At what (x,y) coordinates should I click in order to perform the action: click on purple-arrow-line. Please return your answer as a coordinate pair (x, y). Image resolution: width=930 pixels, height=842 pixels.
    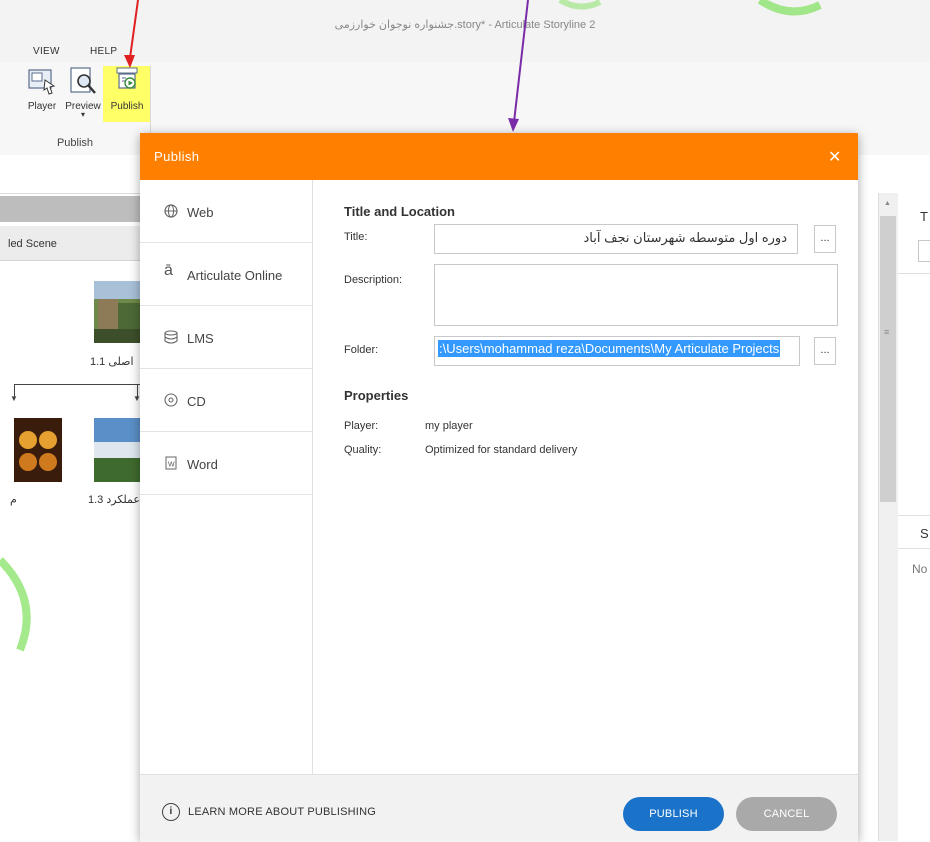
    Looking at the image, I should click on (521, 61).